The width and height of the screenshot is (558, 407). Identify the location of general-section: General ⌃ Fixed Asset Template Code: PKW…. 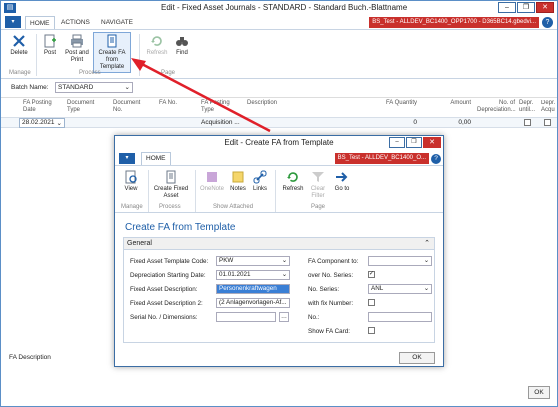
(279, 290).